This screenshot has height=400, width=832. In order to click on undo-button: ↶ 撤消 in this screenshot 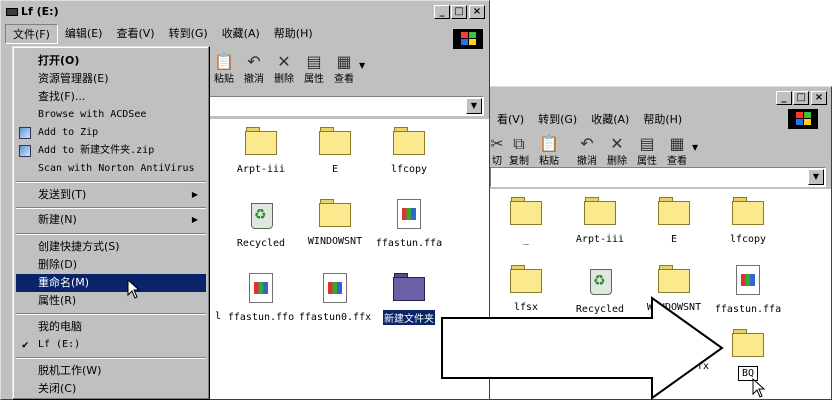, I will do `click(254, 71)`.